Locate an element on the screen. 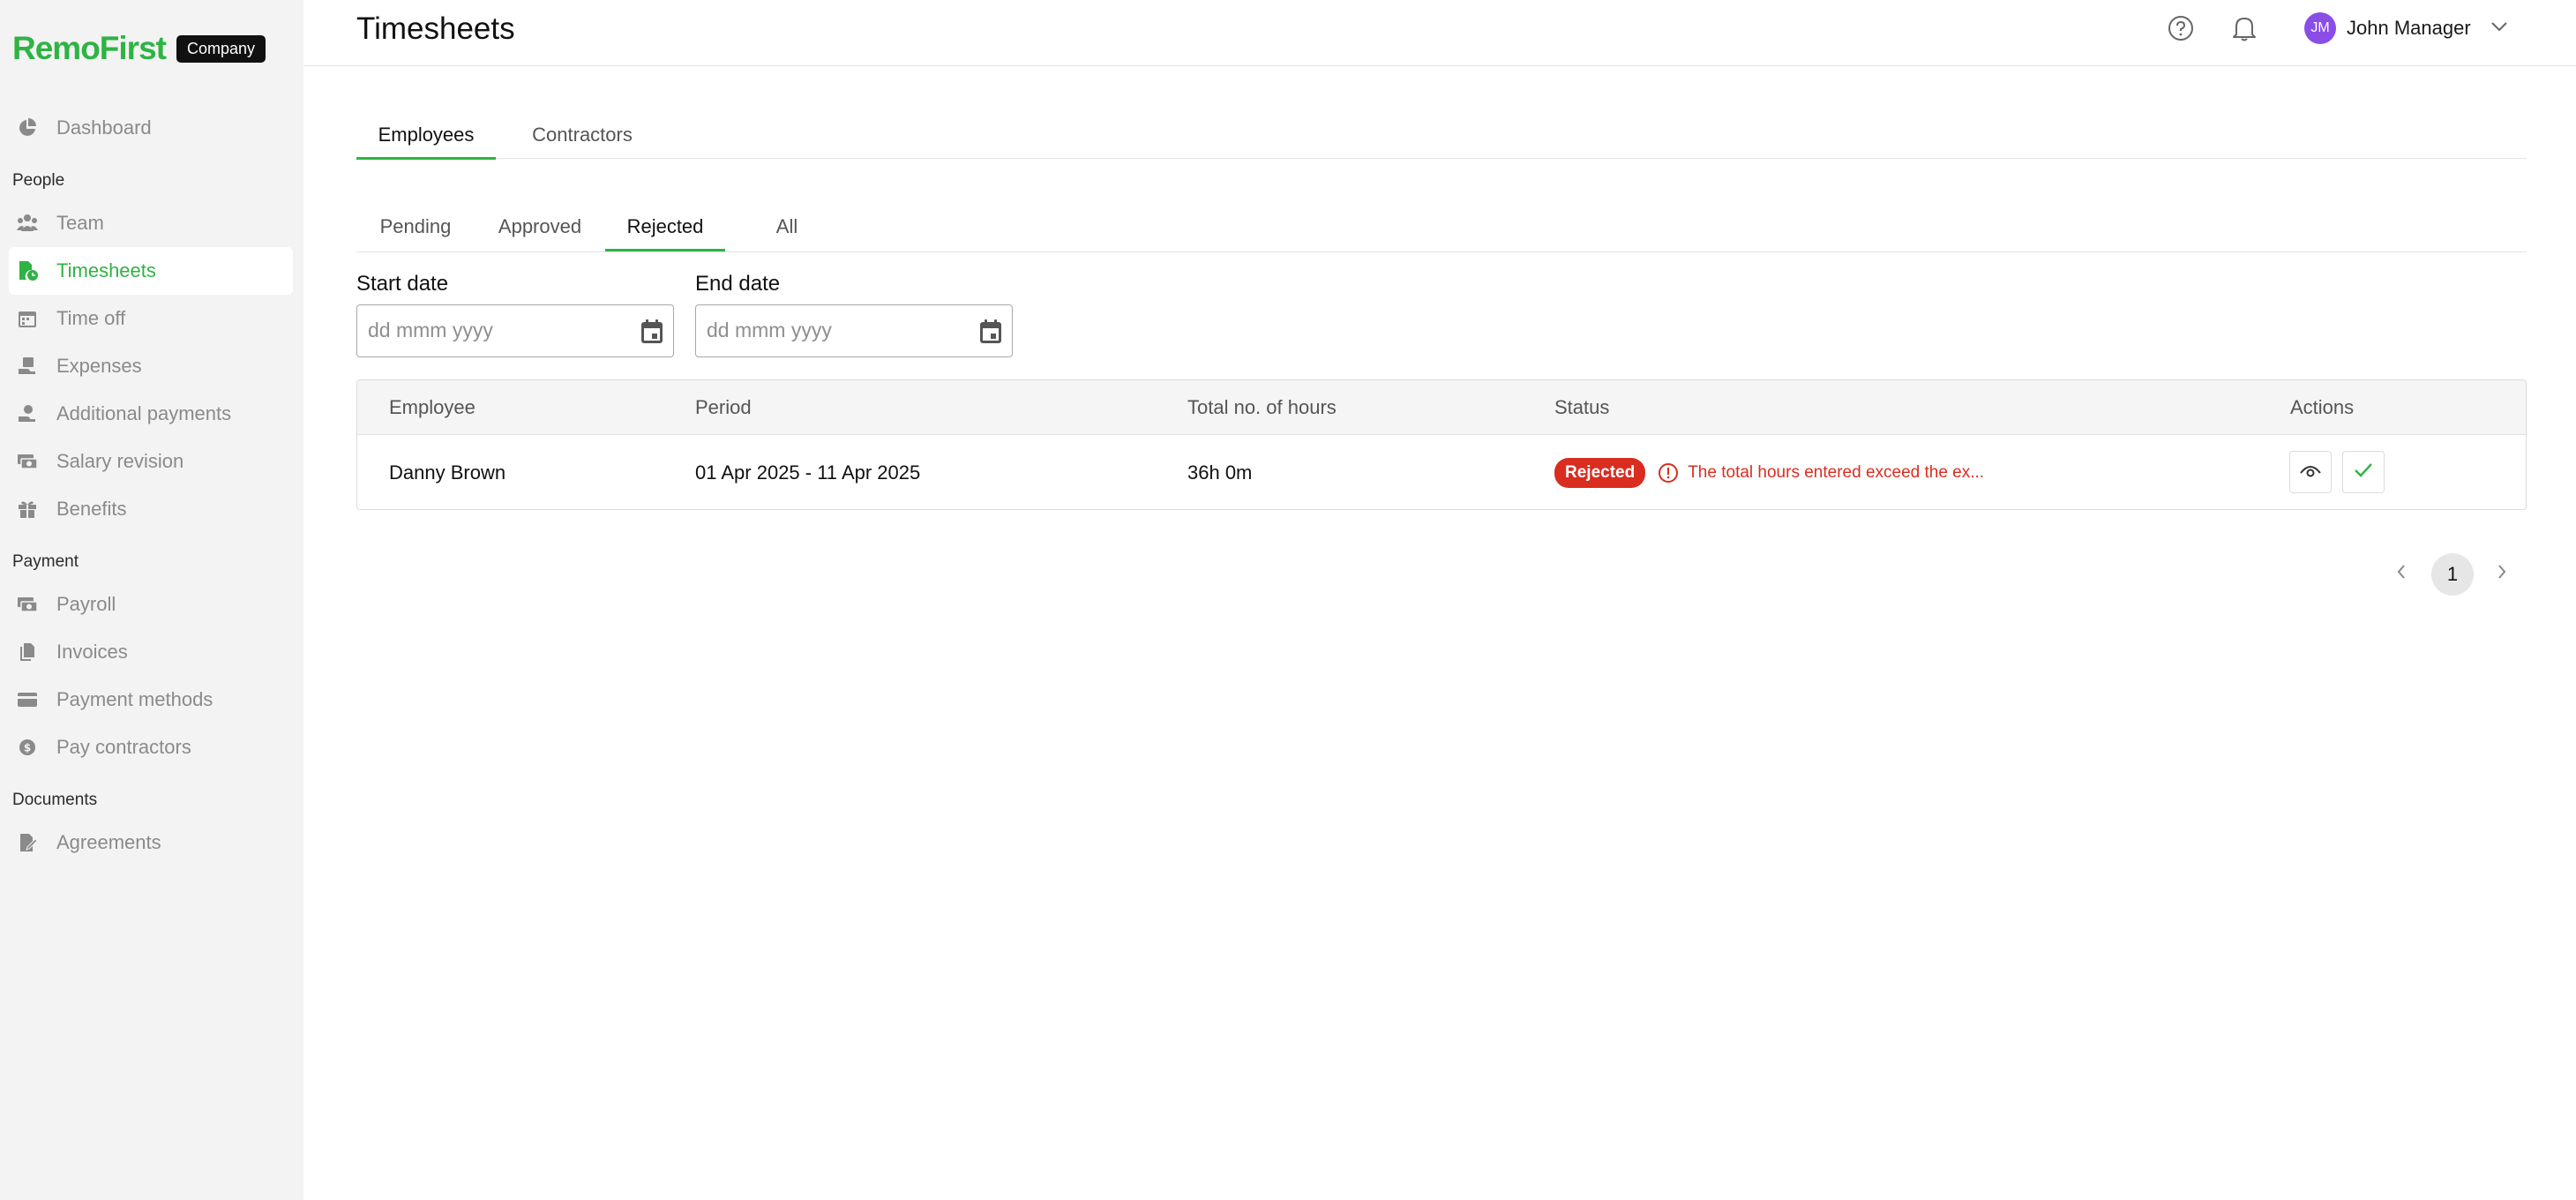 This screenshot has height=1200, width=2576. tab-contractors: Contractors is located at coordinates (583, 135).